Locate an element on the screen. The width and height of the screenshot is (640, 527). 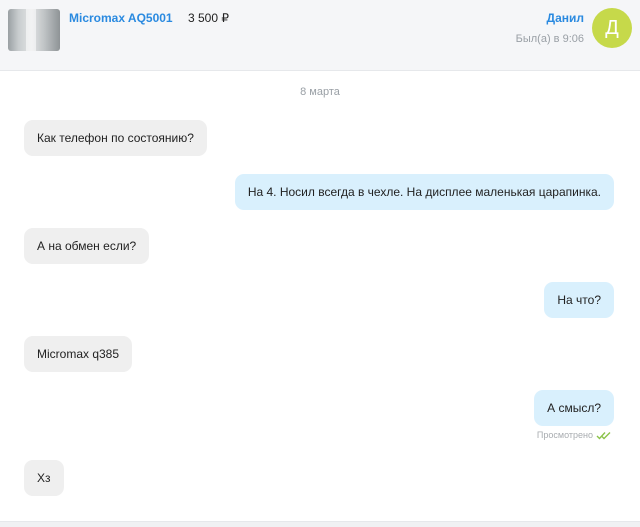
double-check-icon is located at coordinates (603, 435).